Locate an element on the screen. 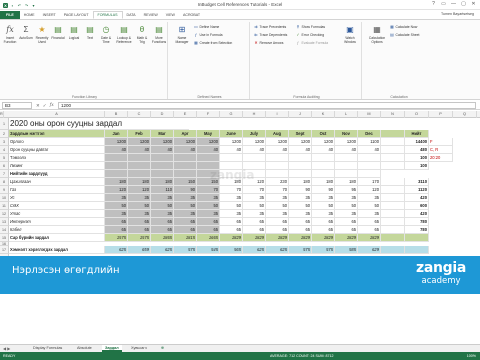 The image size is (480, 360). maximize-button: ▢ is located at coordinates (463, 4).